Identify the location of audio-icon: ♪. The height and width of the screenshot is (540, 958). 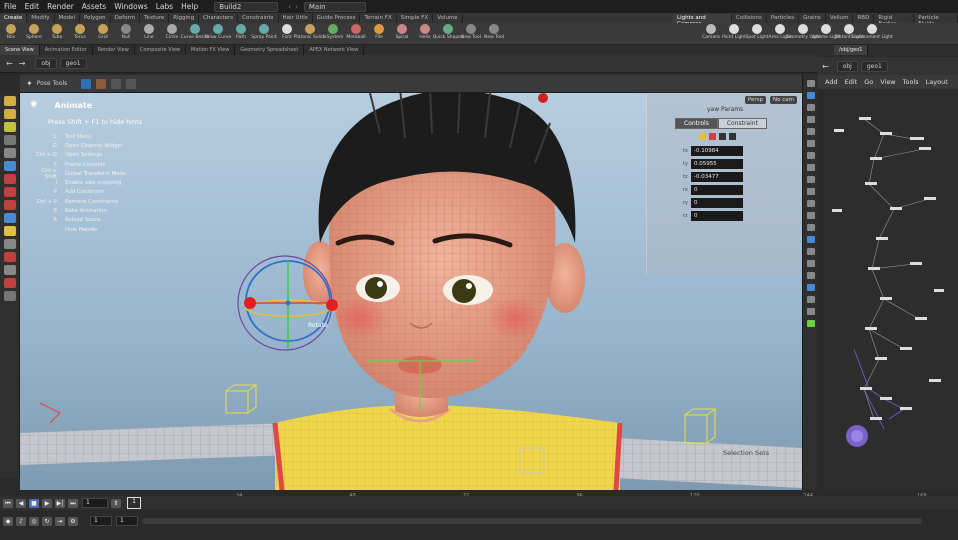
(21, 521).